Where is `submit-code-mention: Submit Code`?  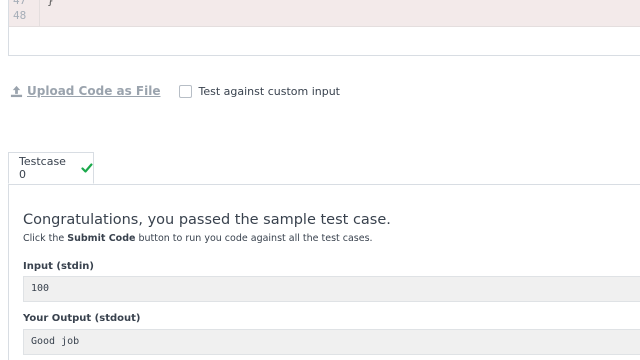 submit-code-mention: Submit Code is located at coordinates (101, 238).